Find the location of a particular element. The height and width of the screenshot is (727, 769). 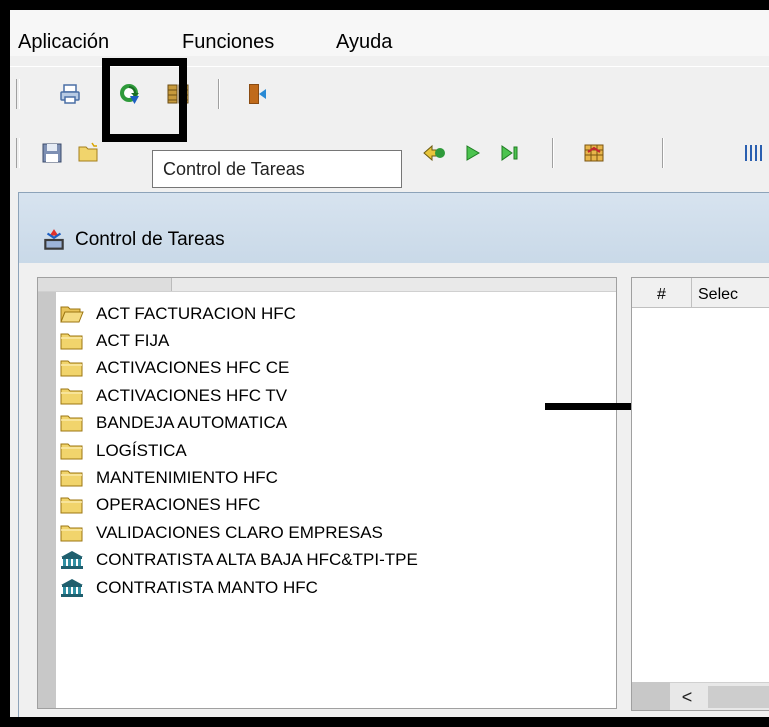

back-icon is located at coordinates (434, 153).